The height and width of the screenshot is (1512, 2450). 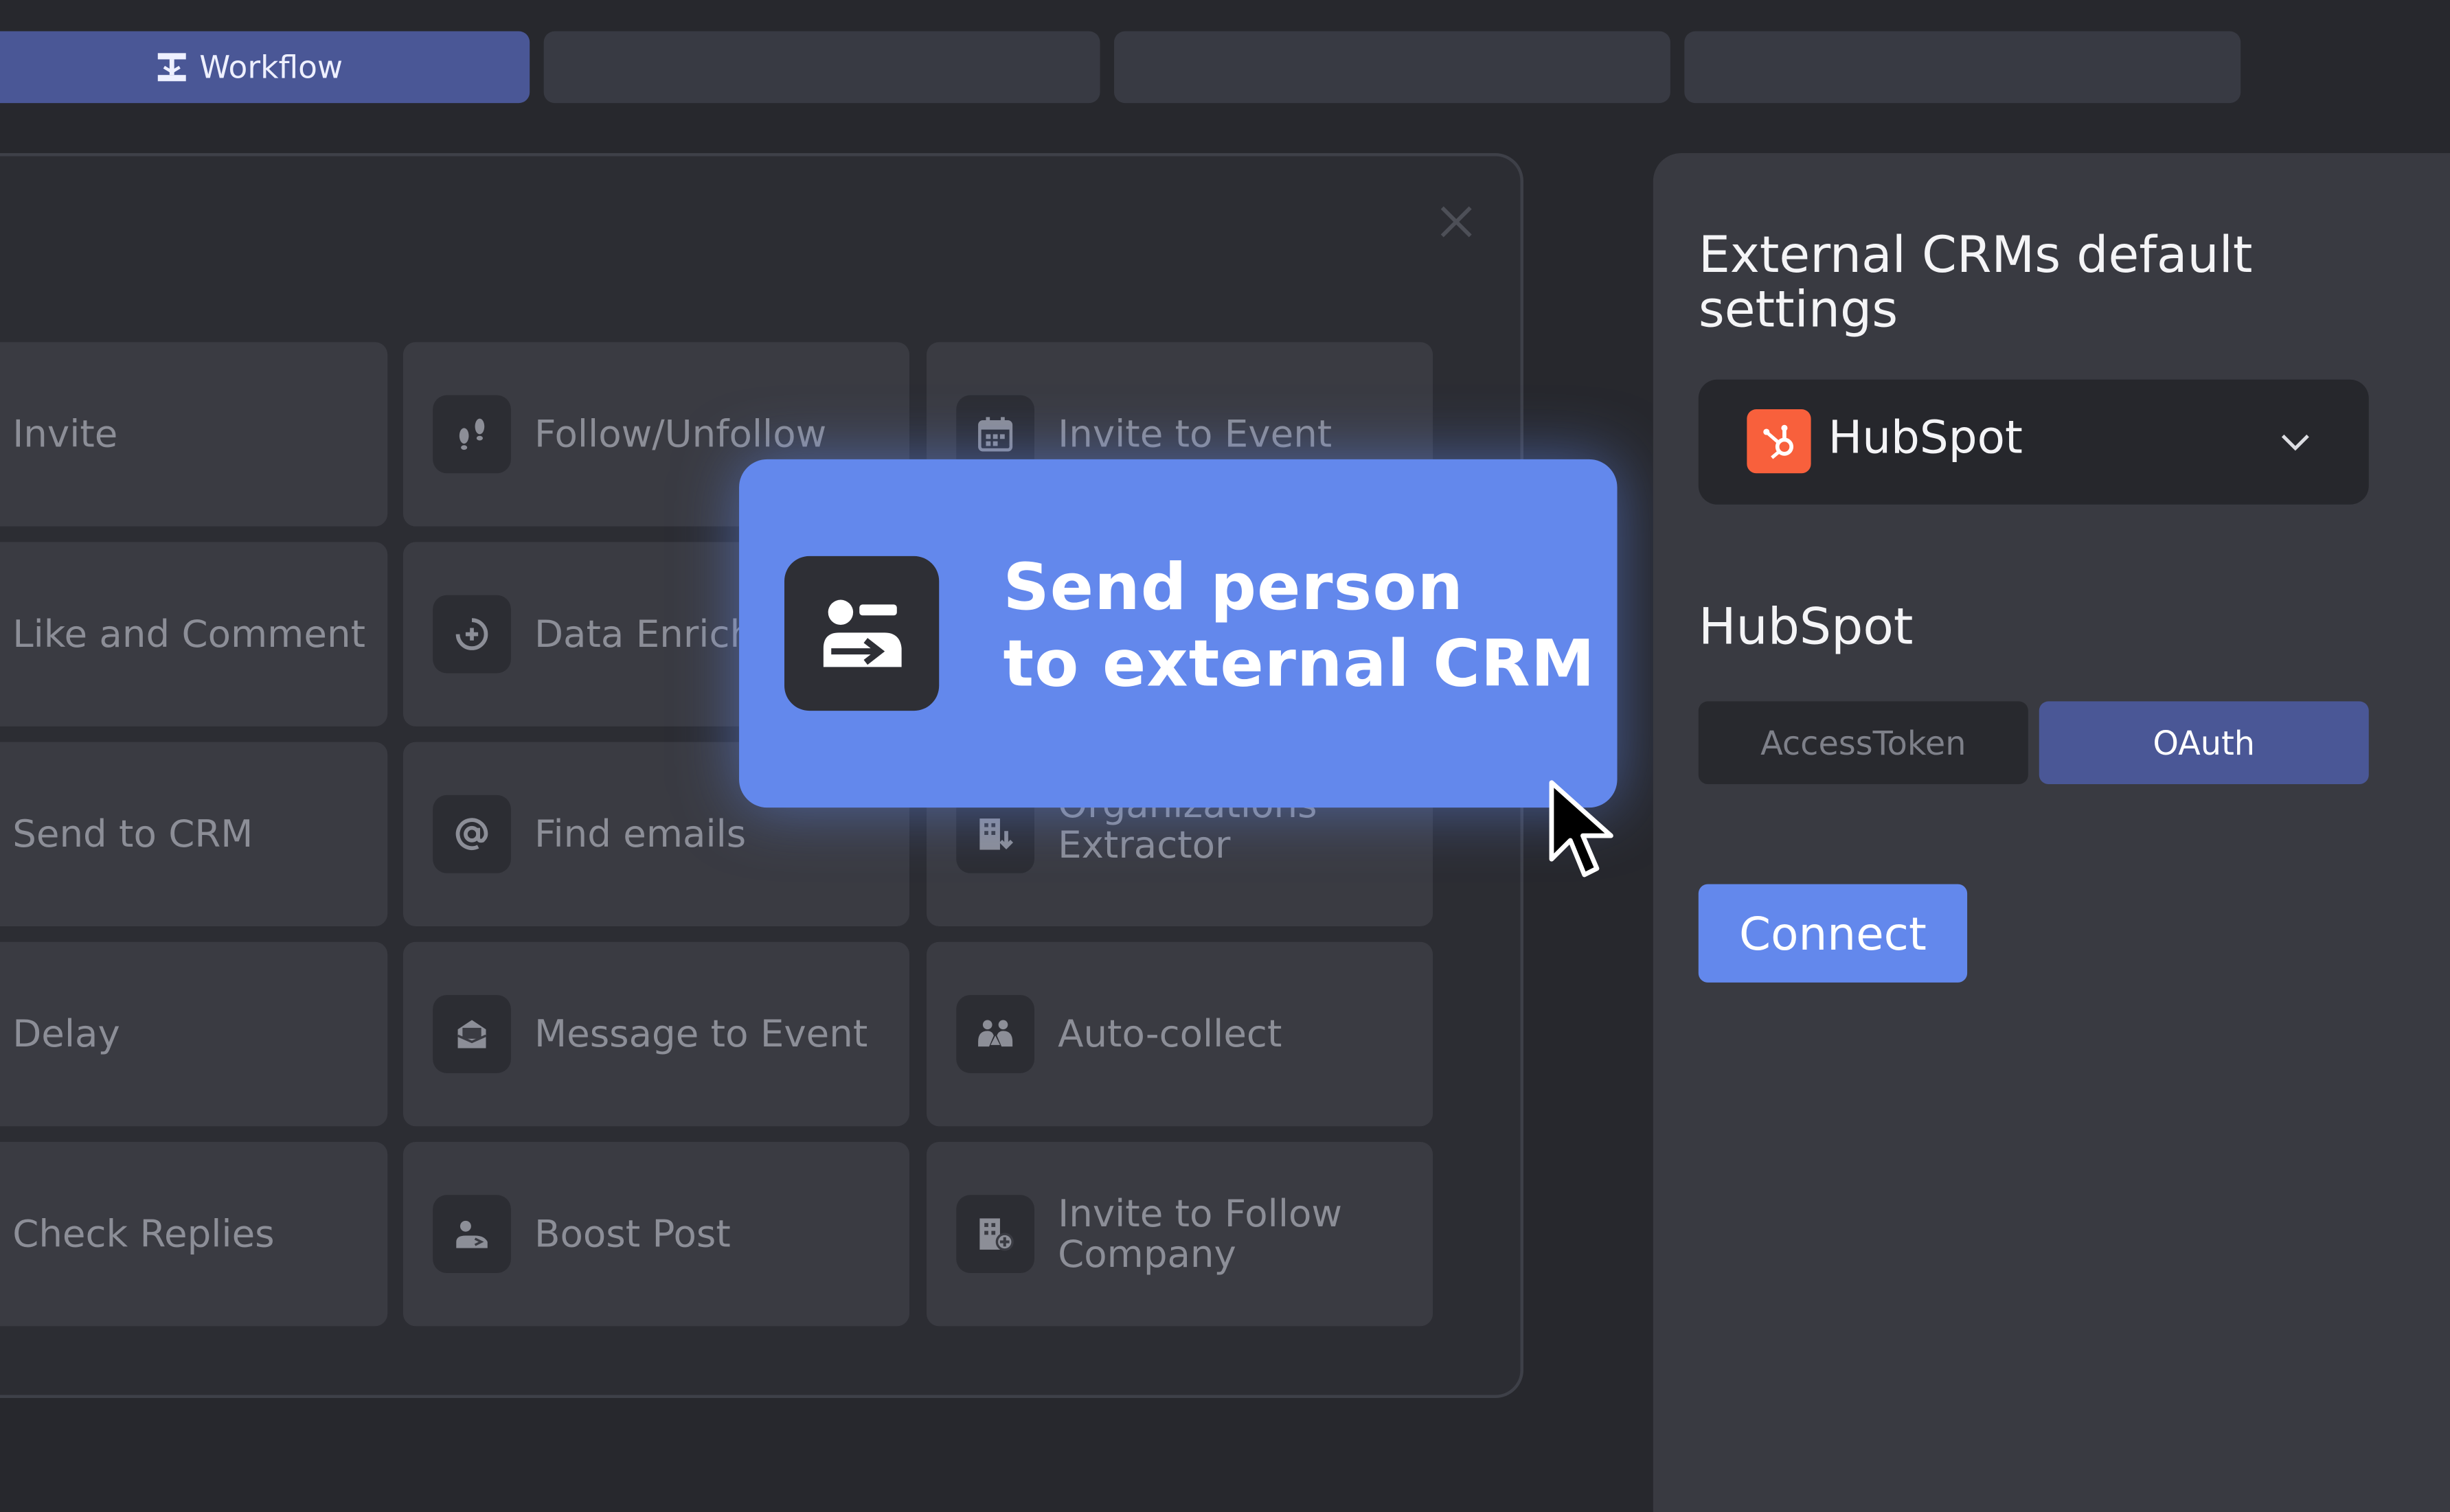 What do you see at coordinates (2296, 442) in the screenshot?
I see `chevron-down-icon` at bounding box center [2296, 442].